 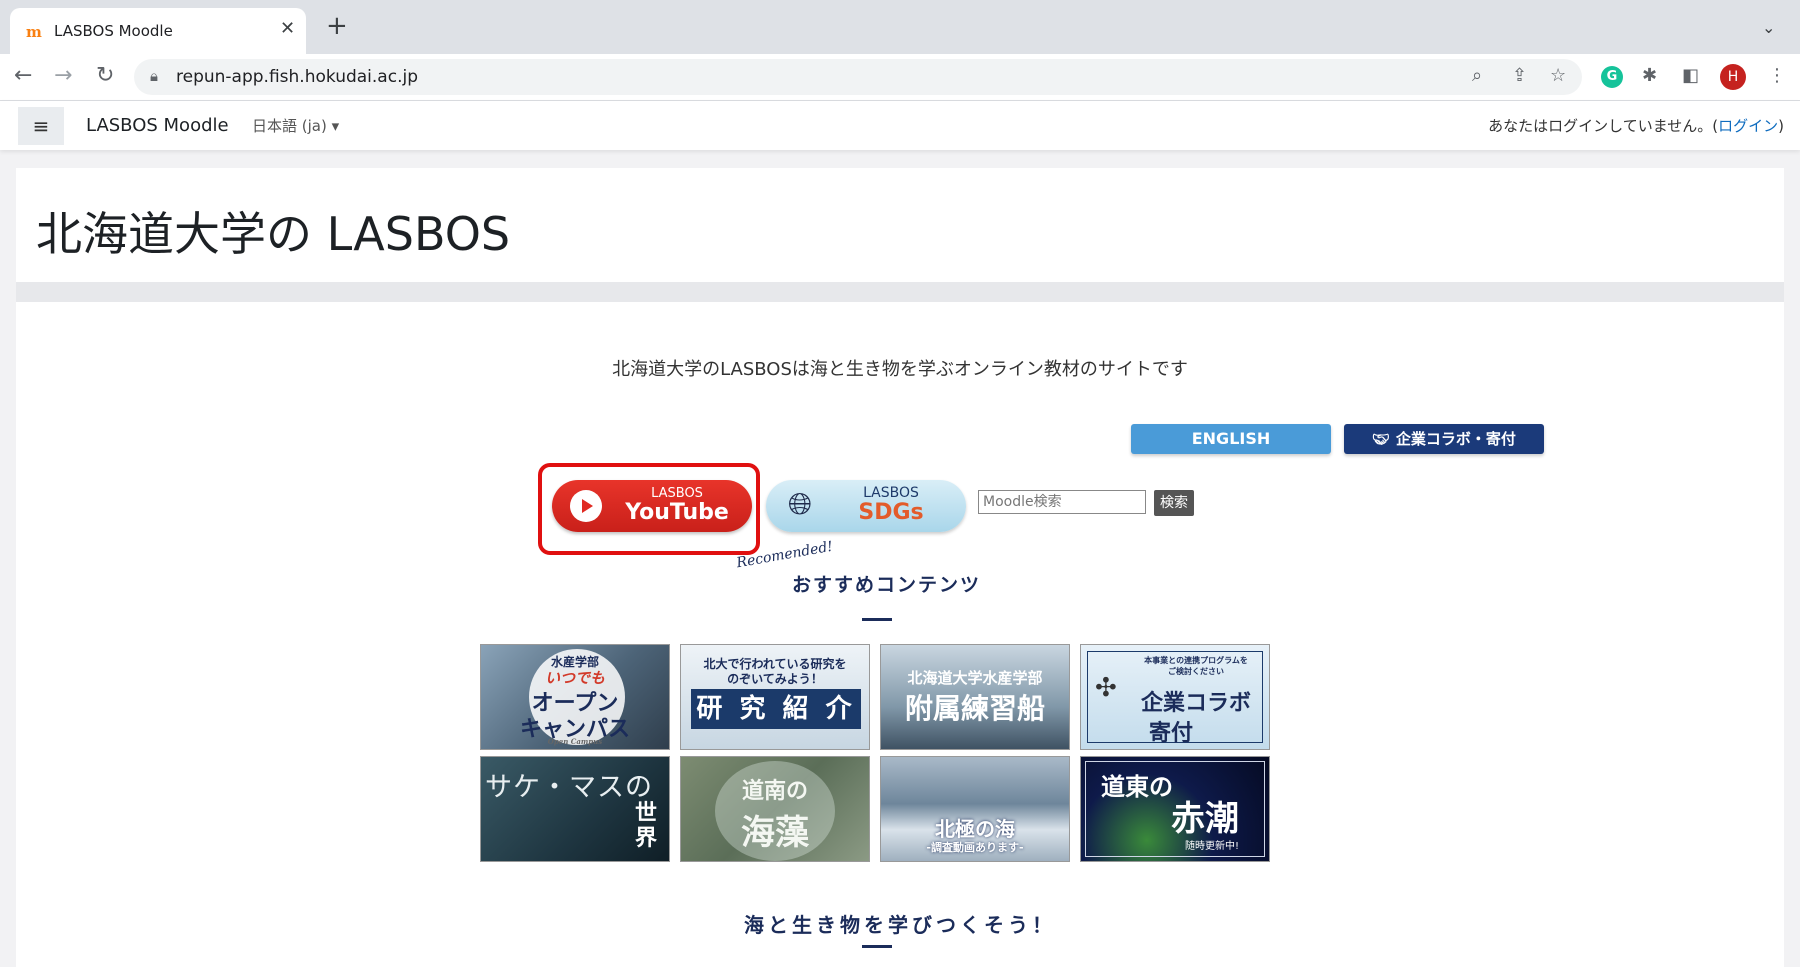 What do you see at coordinates (335, 126) in the screenshot?
I see `caret-down-icon: ▾` at bounding box center [335, 126].